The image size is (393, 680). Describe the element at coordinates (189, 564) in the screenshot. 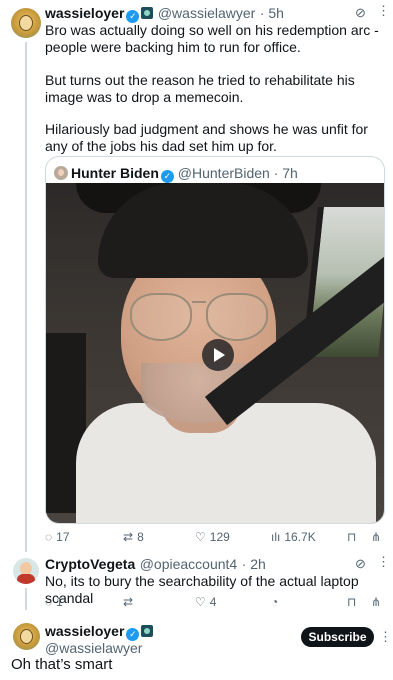

I see `handle: @opieaccount4` at that location.